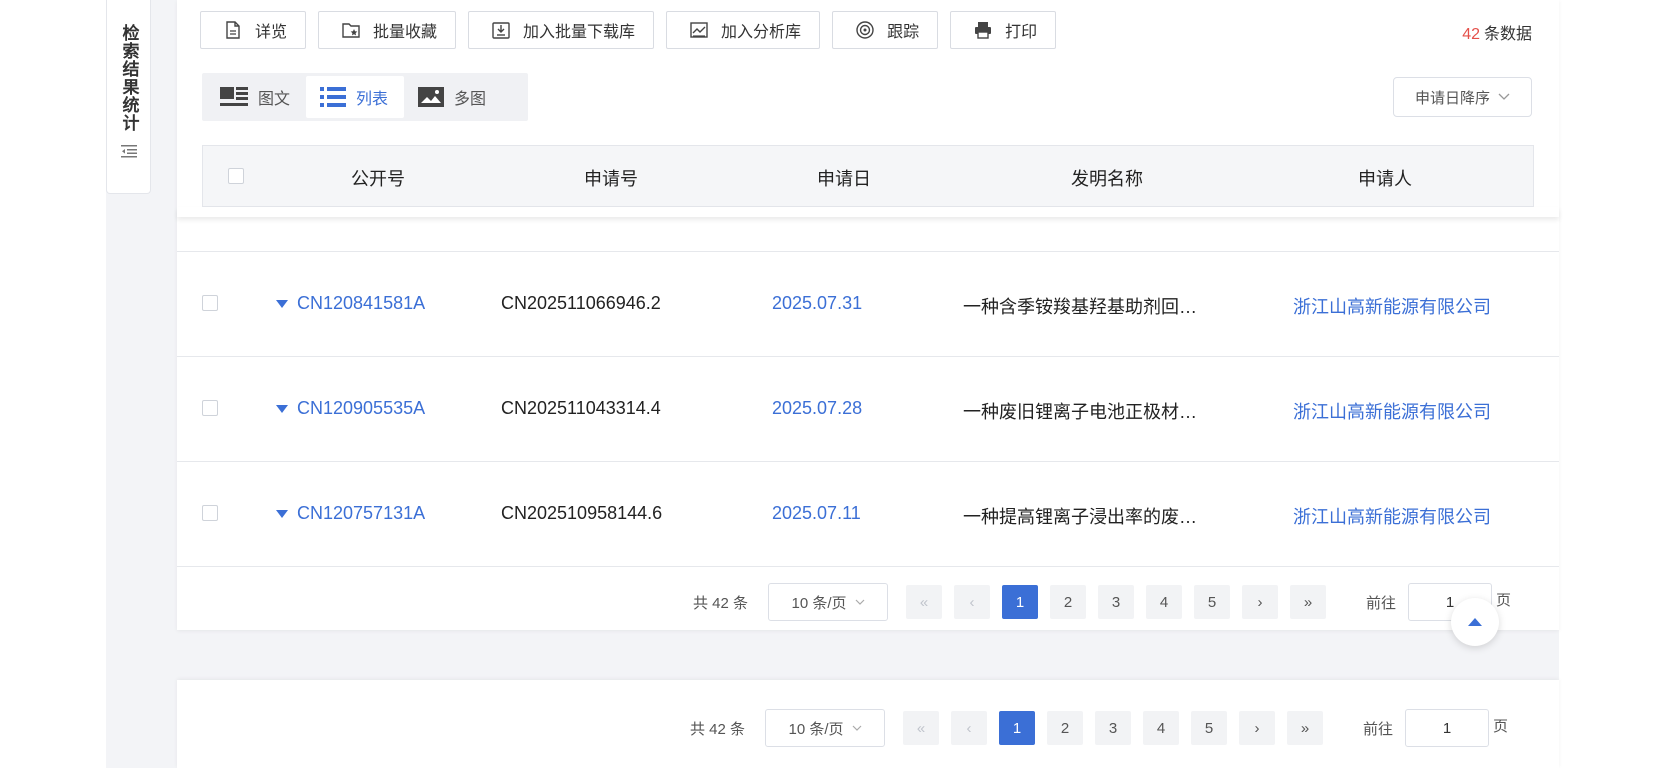 The width and height of the screenshot is (1665, 768). Describe the element at coordinates (405, 32) in the screenshot. I see `batch-favorite-label: 批量收藏` at that location.